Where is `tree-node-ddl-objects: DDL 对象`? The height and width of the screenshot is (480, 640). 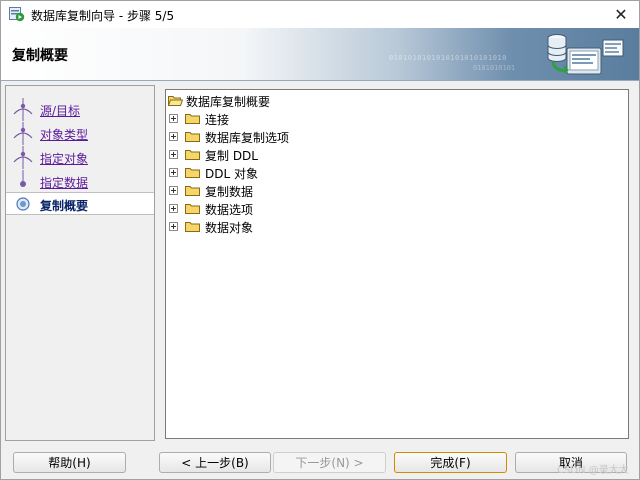 tree-node-ddl-objects: DDL 对象 is located at coordinates (316, 173).